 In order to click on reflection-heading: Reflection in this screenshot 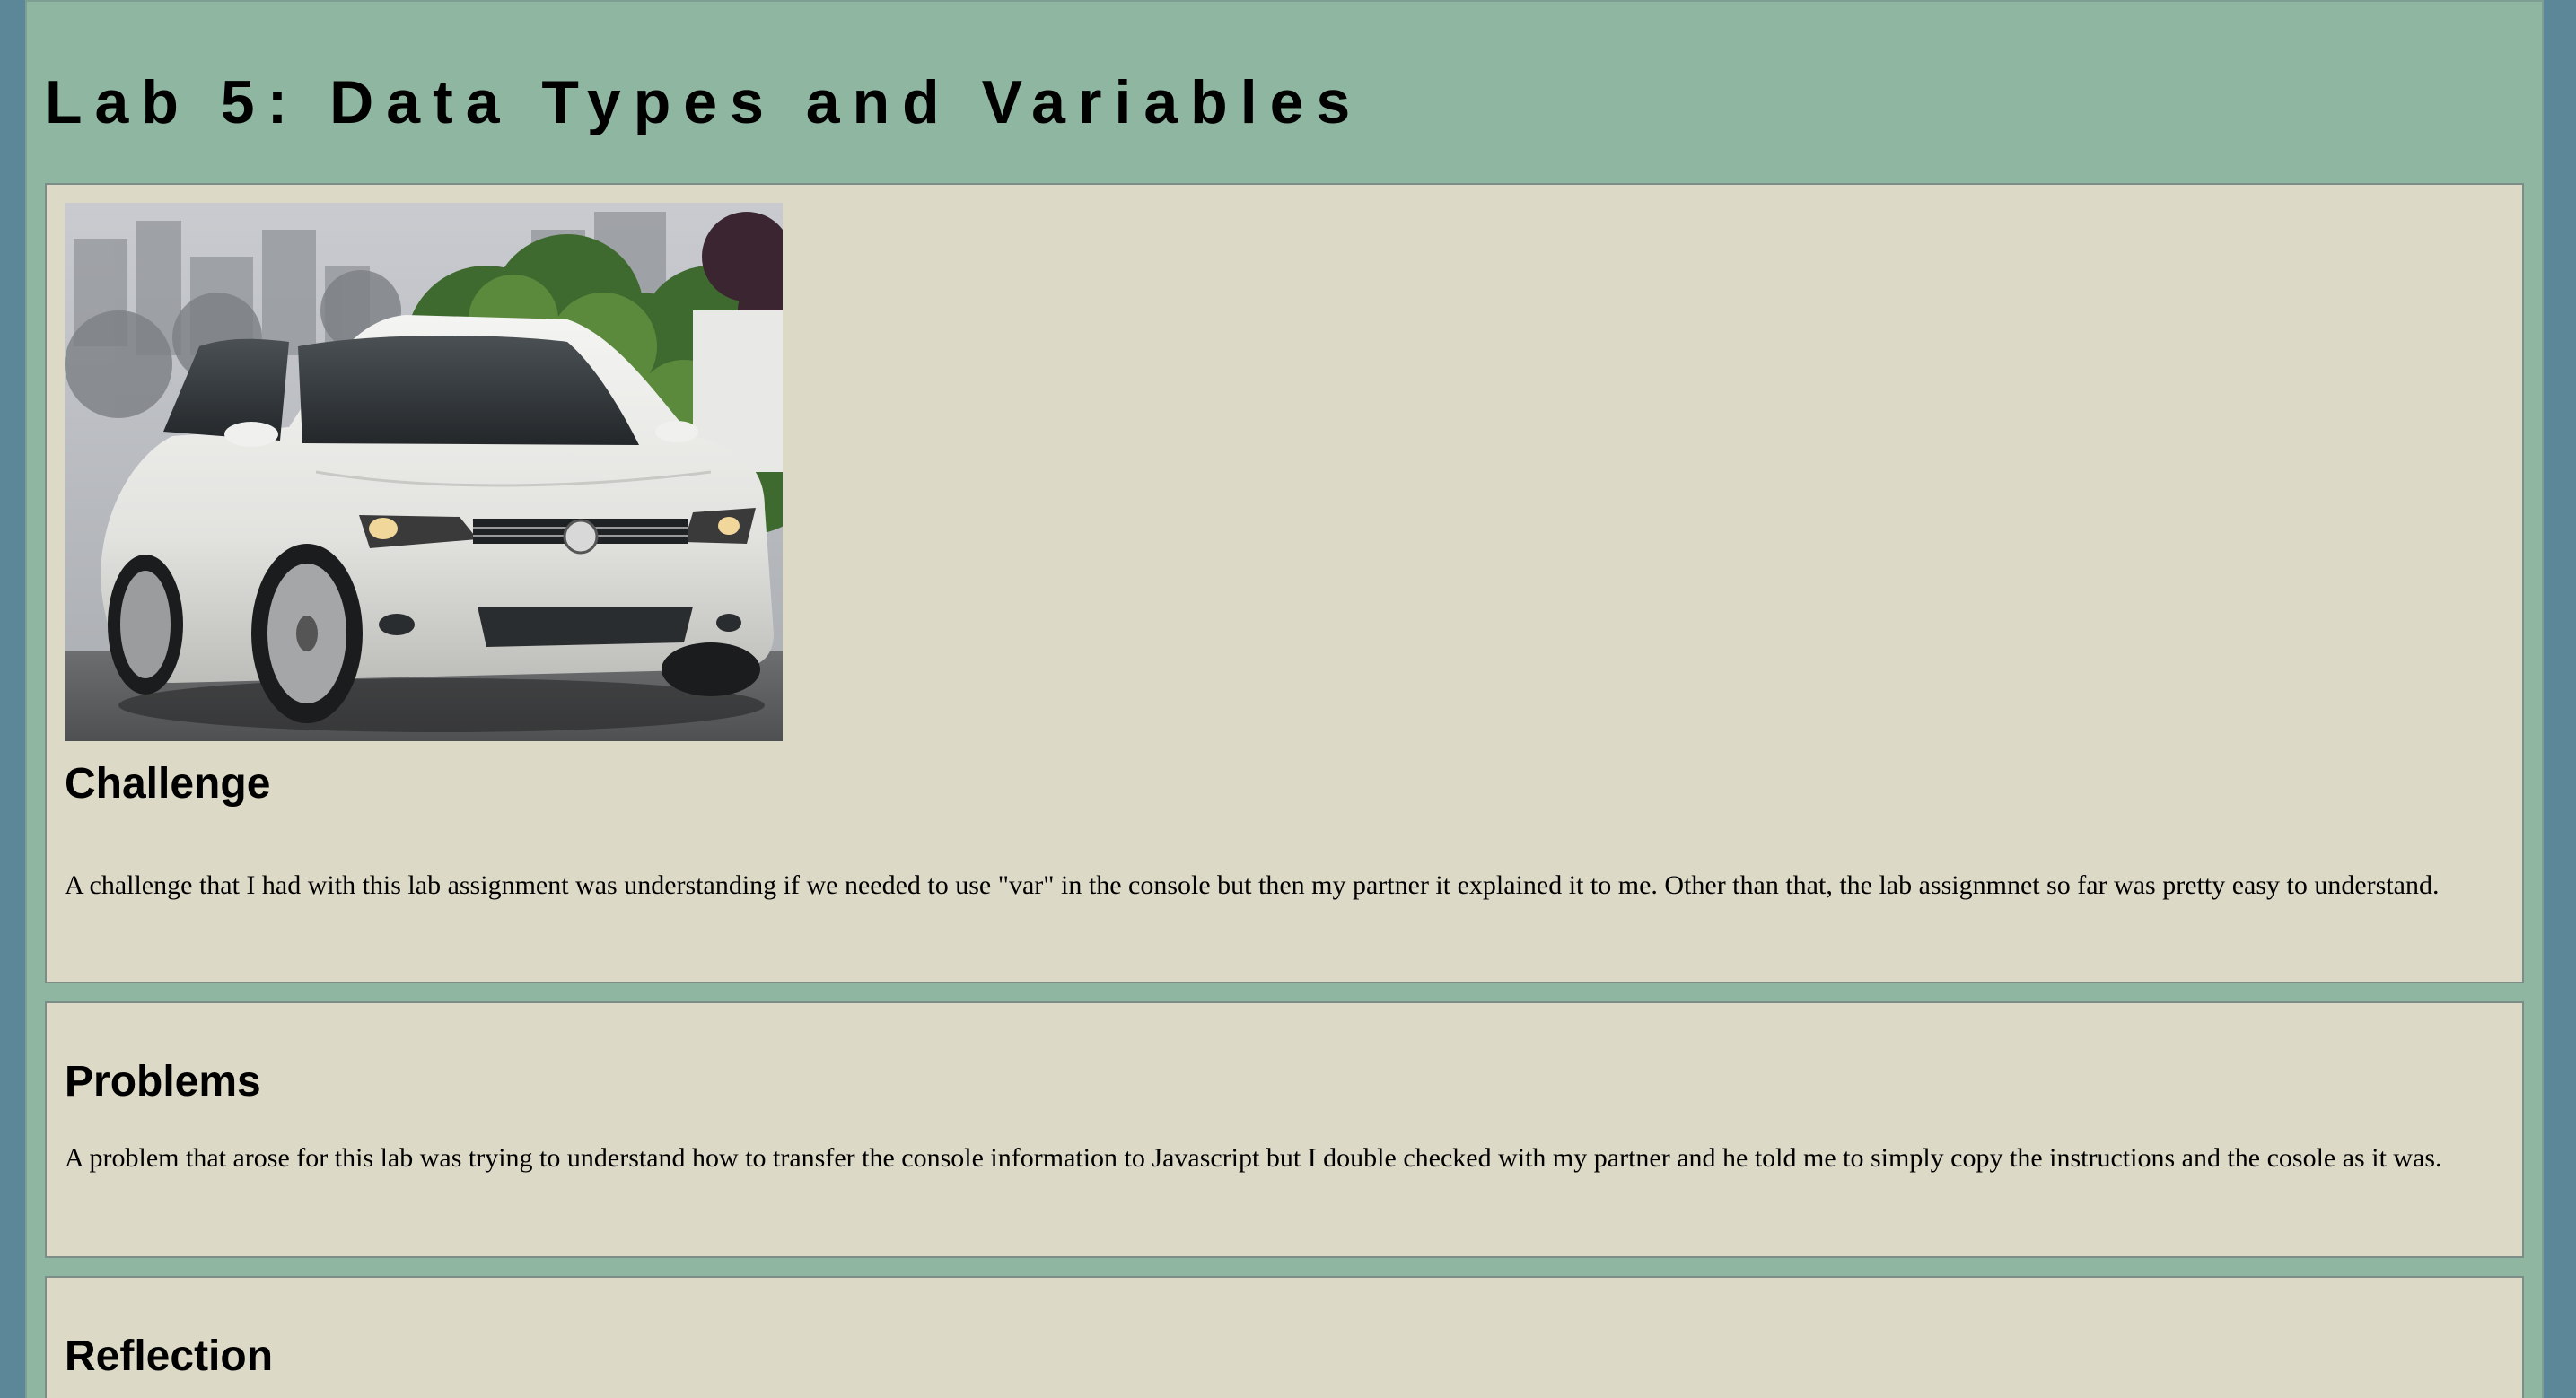, I will do `click(169, 1356)`.